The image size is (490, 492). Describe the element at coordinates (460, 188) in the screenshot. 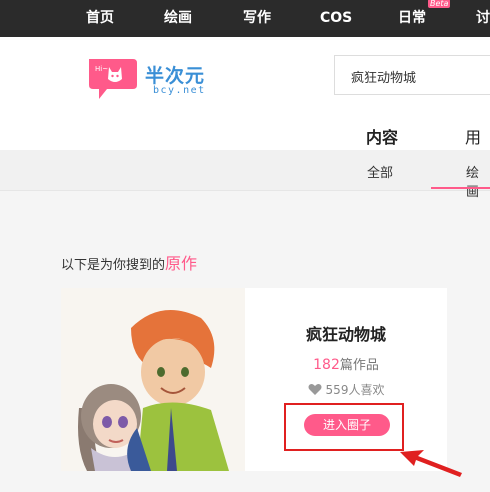

I see `active-tab-indicator` at that location.